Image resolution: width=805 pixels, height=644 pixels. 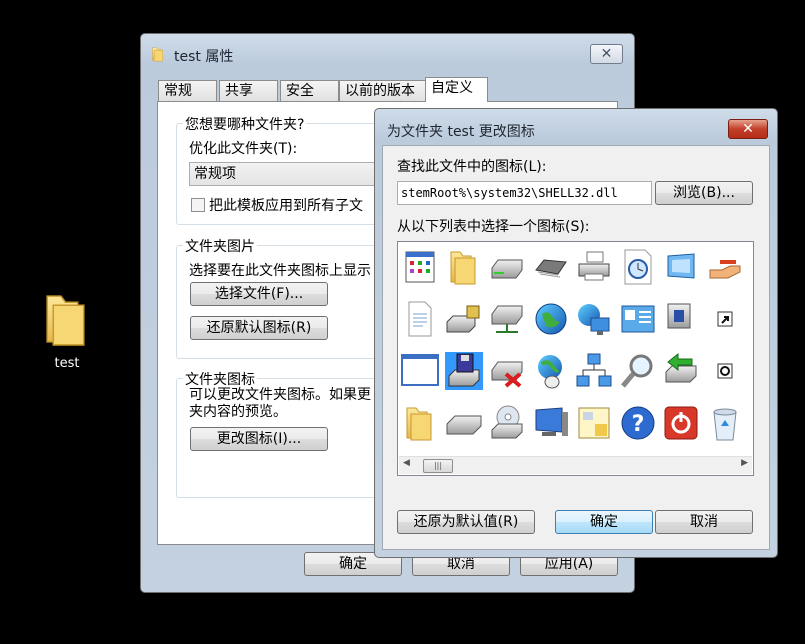 What do you see at coordinates (551, 371) in the screenshot?
I see `globe-mouse-icon` at bounding box center [551, 371].